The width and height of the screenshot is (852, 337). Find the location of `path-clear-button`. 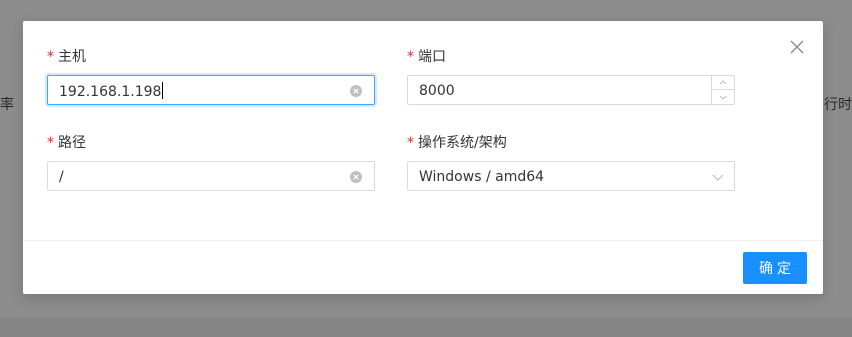

path-clear-button is located at coordinates (356, 177).